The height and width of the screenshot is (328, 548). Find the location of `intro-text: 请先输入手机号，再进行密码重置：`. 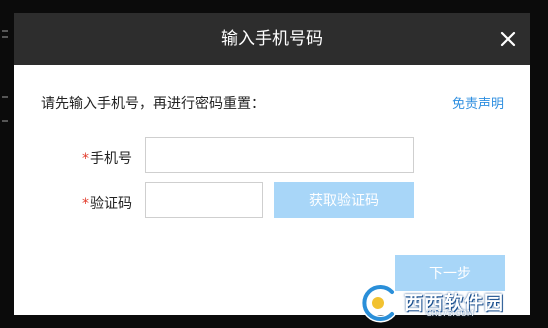

intro-text: 请先输入手机号，再进行密码重置： is located at coordinates (153, 104).